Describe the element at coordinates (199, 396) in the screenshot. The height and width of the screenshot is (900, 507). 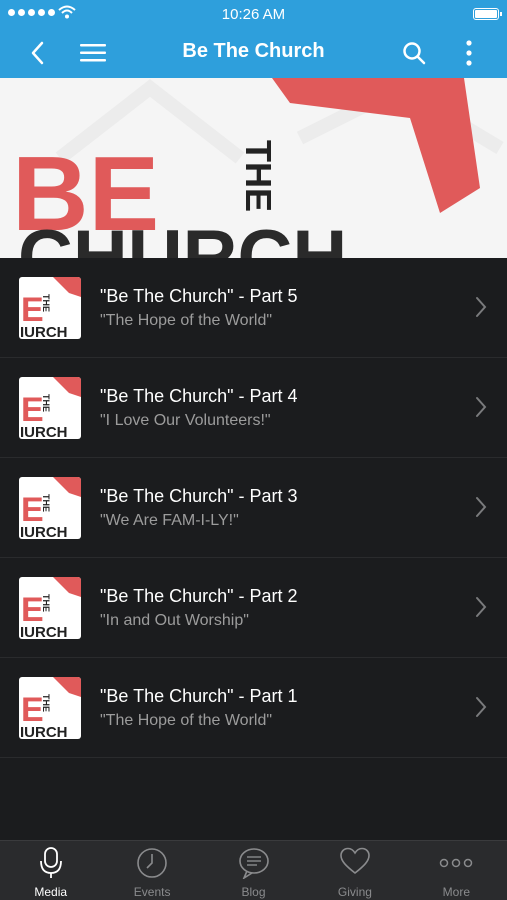
I see `item-title: "Be The Church" - Part 4` at that location.